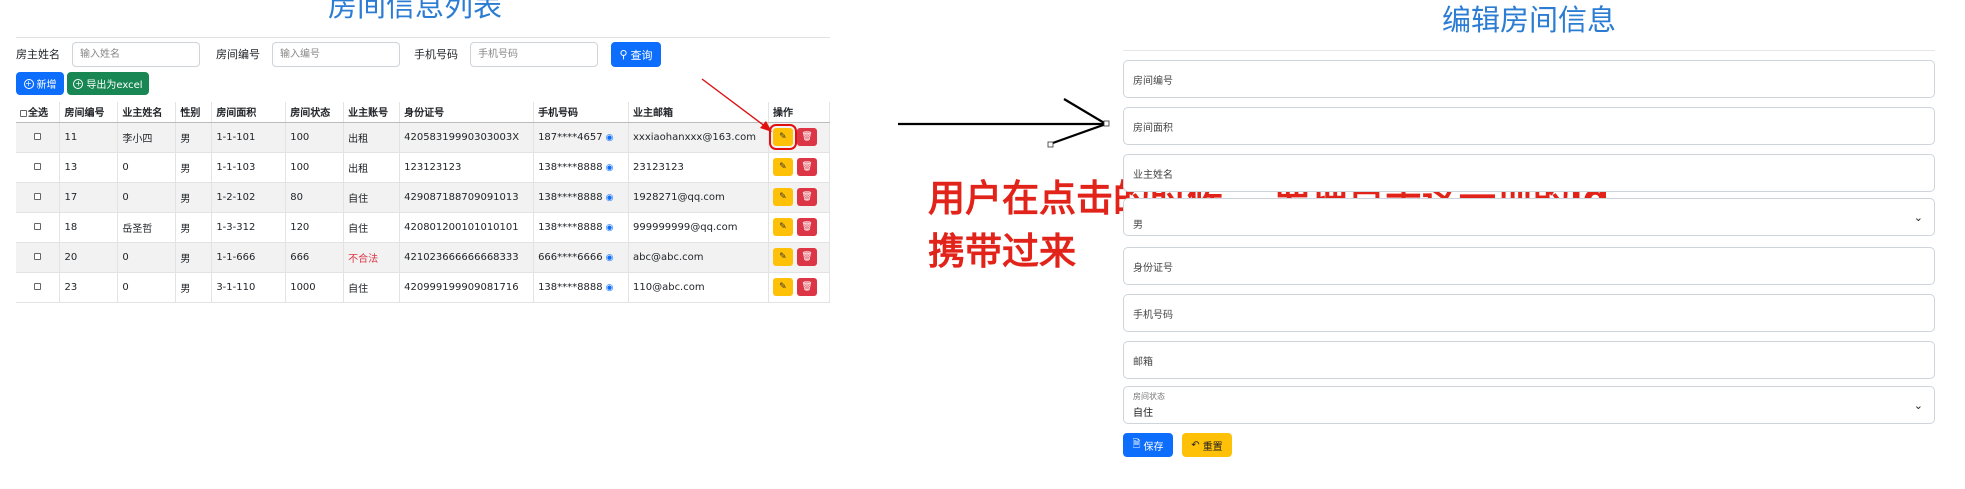  I want to click on red-pointer-line, so click(734, 103).